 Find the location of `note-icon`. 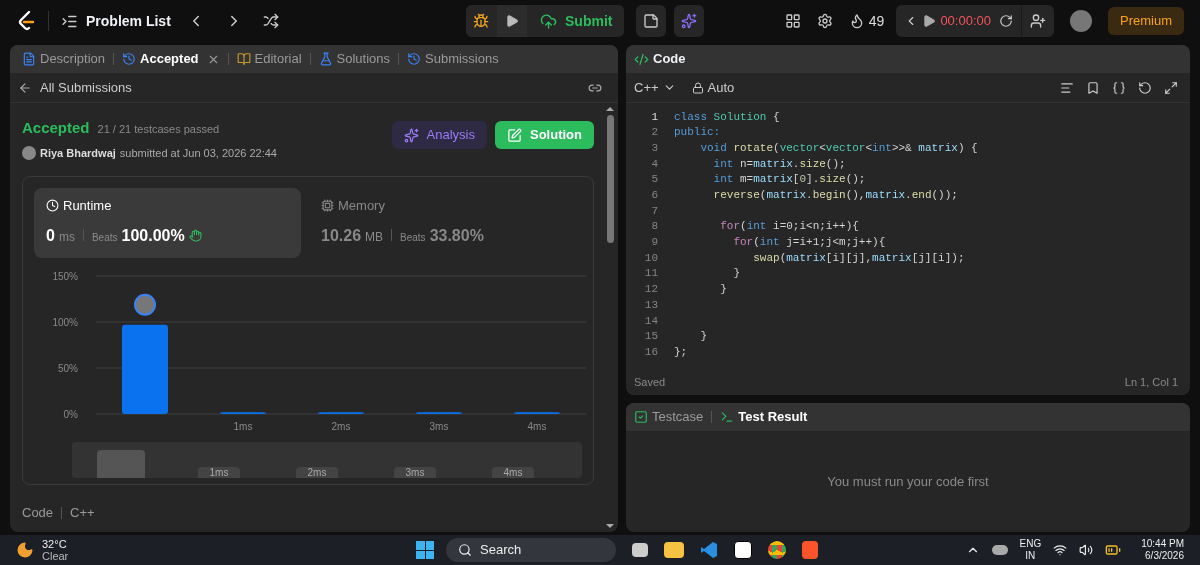

note-icon is located at coordinates (651, 21).